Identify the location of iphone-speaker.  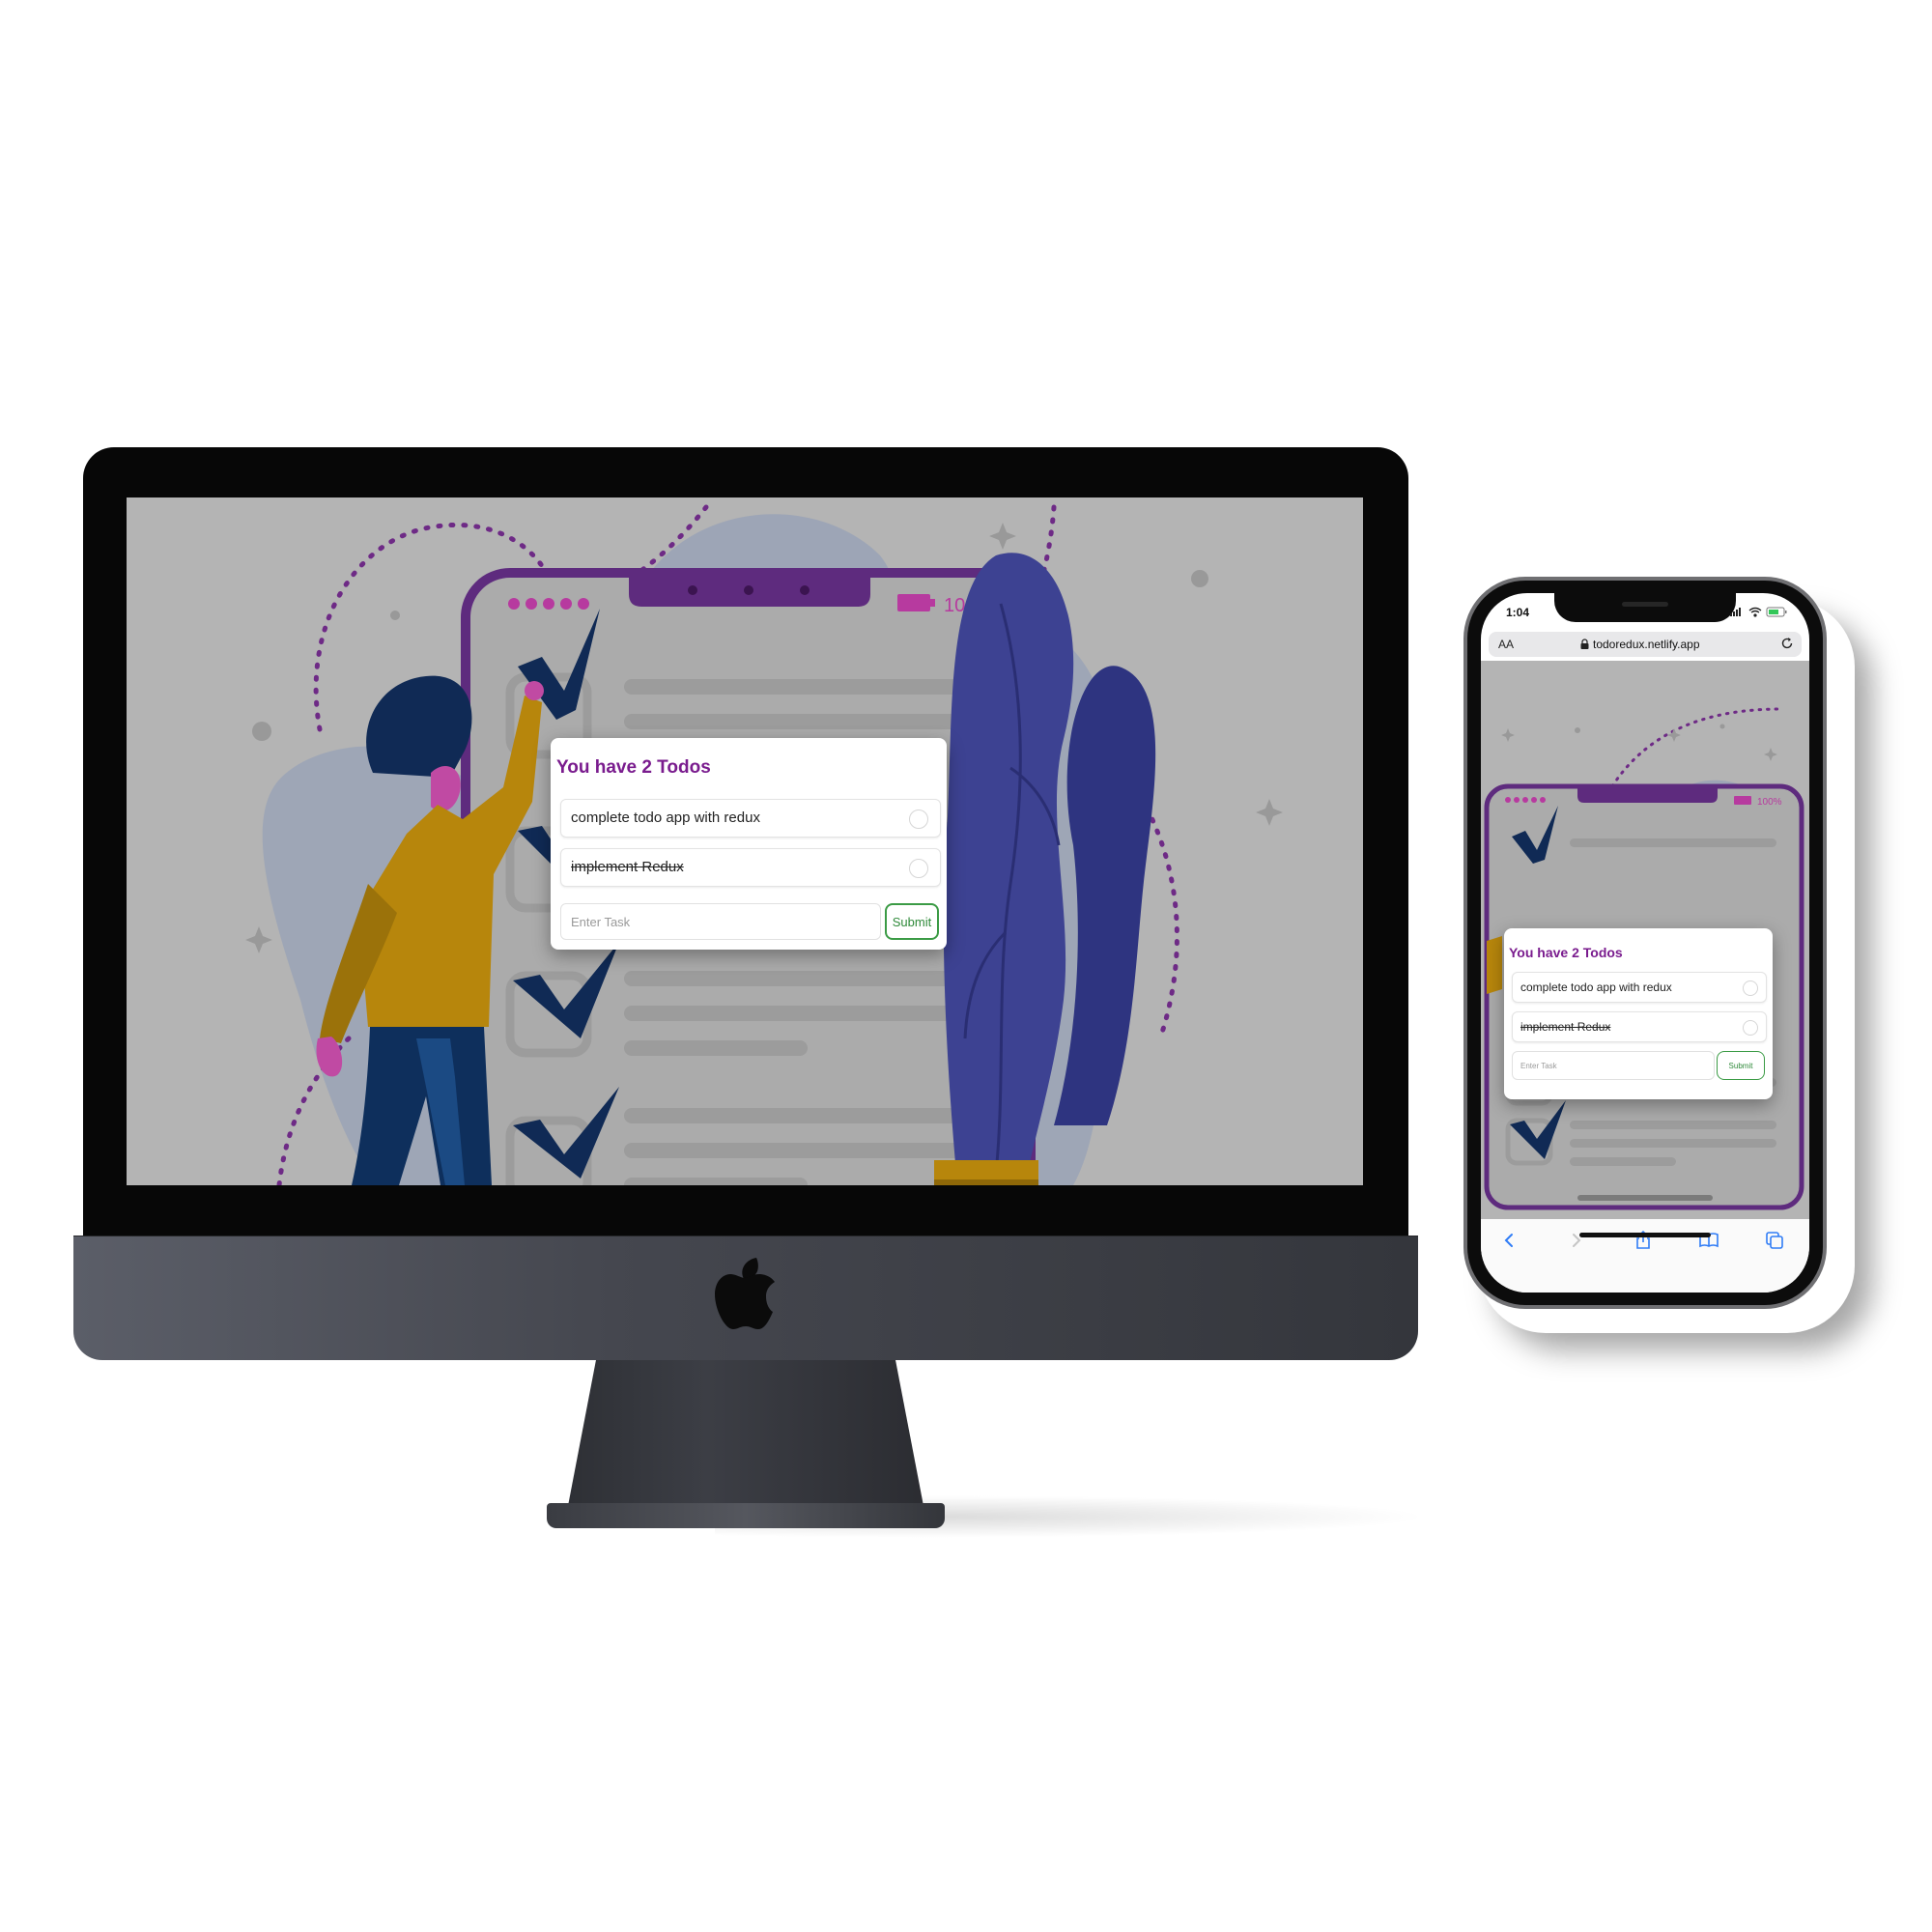
(1645, 604).